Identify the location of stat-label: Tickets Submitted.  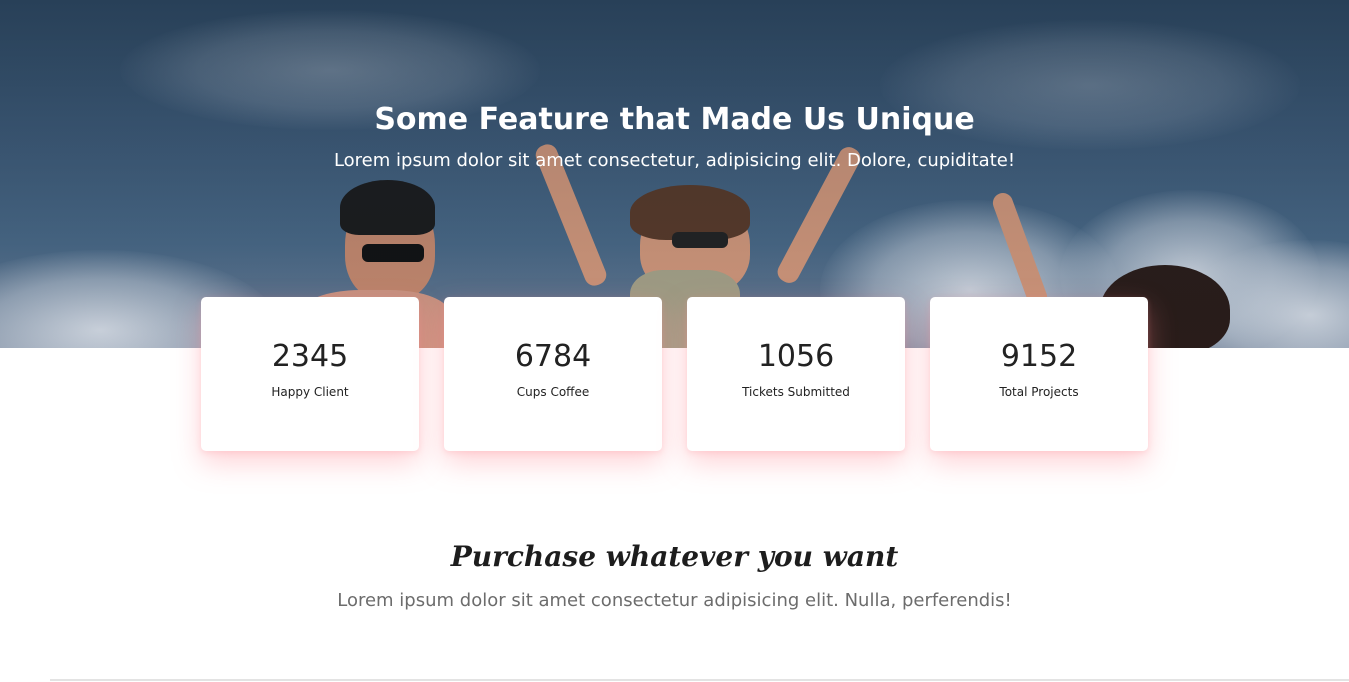
(796, 392).